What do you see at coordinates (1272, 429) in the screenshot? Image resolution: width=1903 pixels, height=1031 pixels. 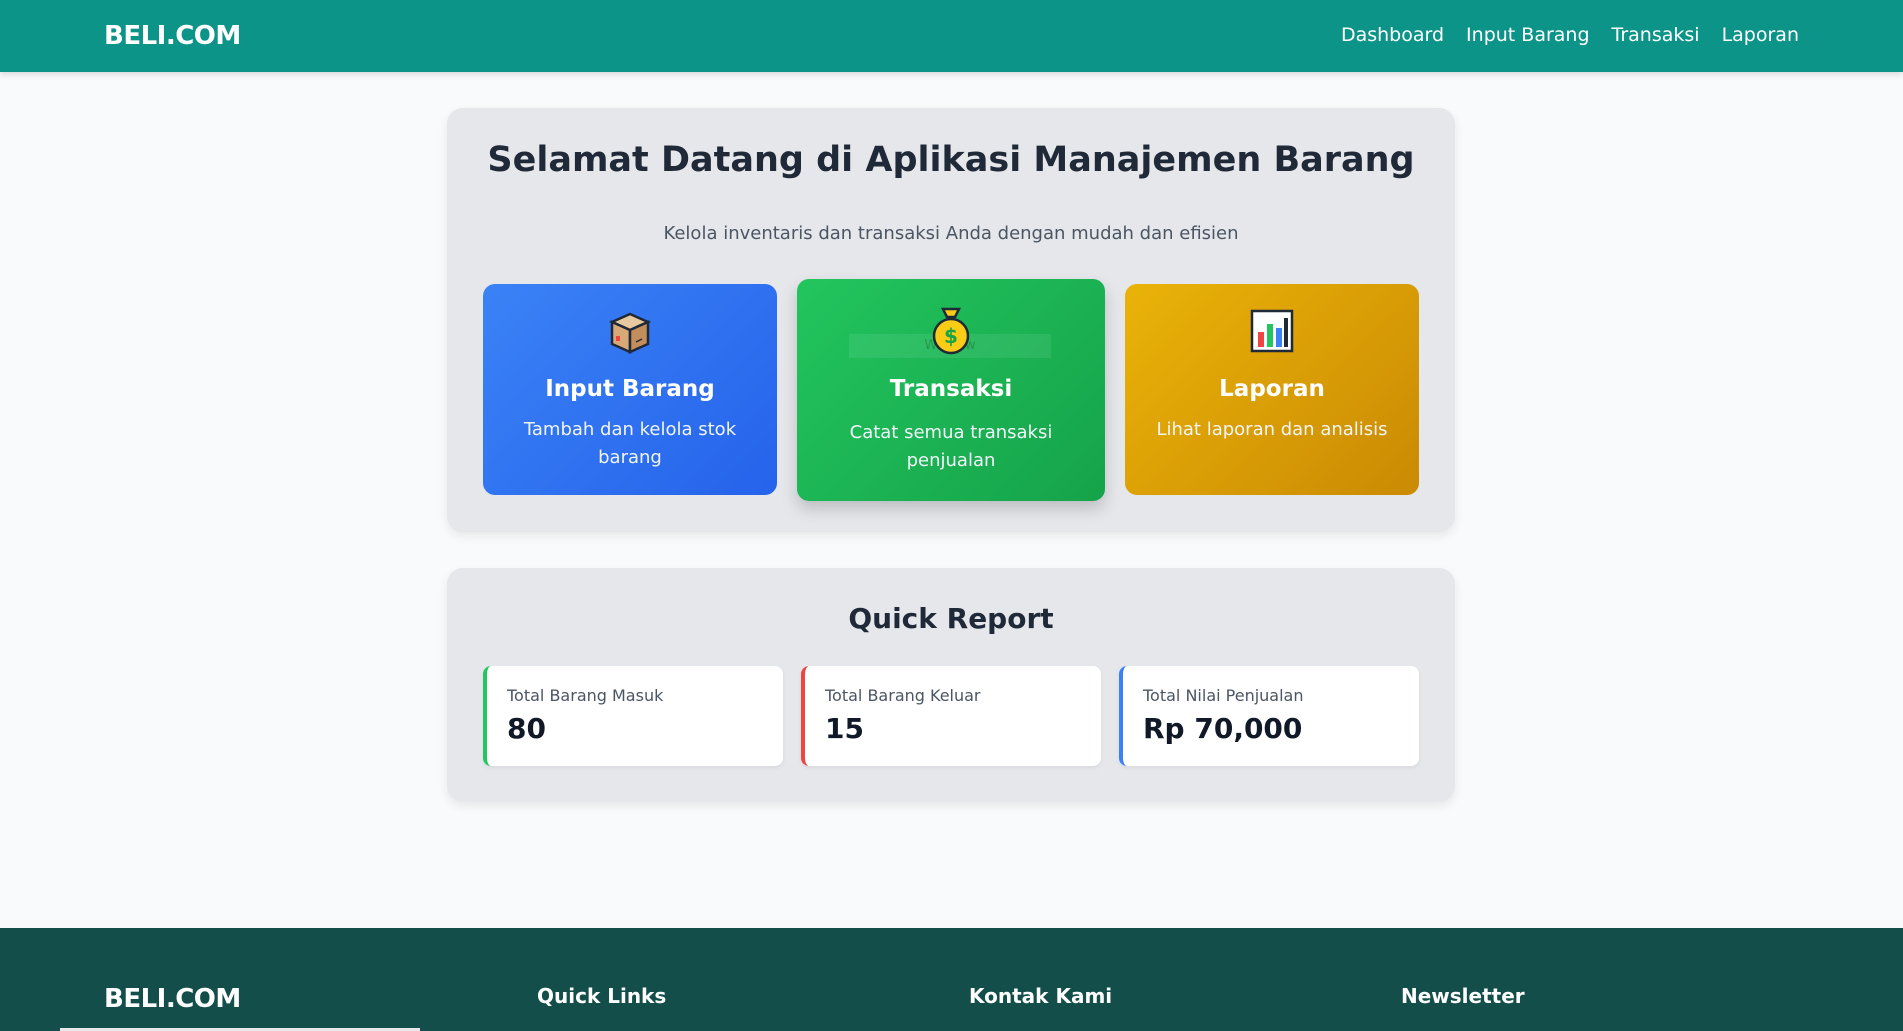 I see `card-description: Lihat laporan dan analisis` at bounding box center [1272, 429].